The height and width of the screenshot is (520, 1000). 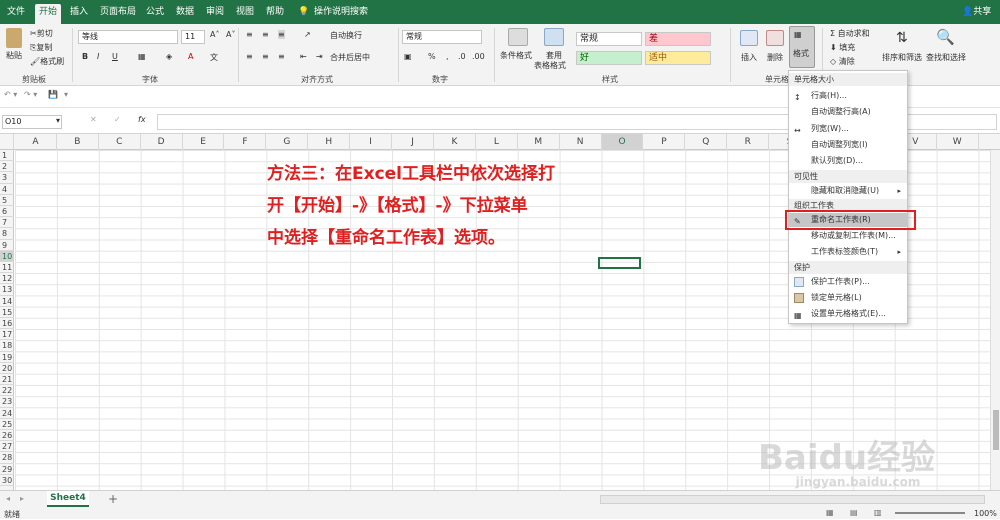 What do you see at coordinates (848, 112) in the screenshot?
I see `menu-item-autofit-row: 自动调整行高(A)` at bounding box center [848, 112].